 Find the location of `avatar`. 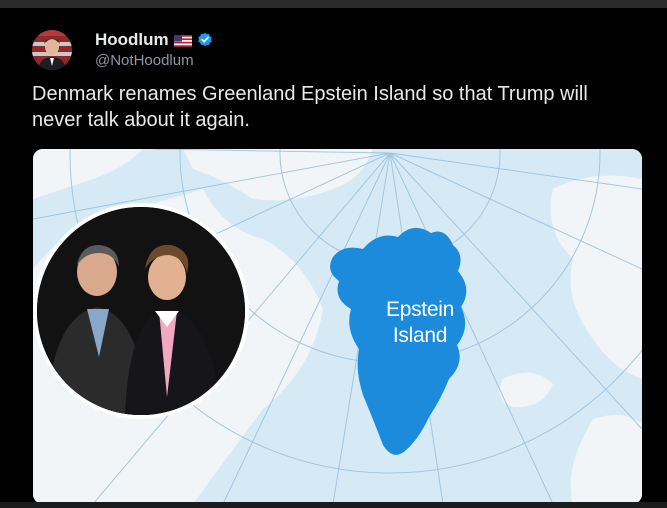

avatar is located at coordinates (52, 50).